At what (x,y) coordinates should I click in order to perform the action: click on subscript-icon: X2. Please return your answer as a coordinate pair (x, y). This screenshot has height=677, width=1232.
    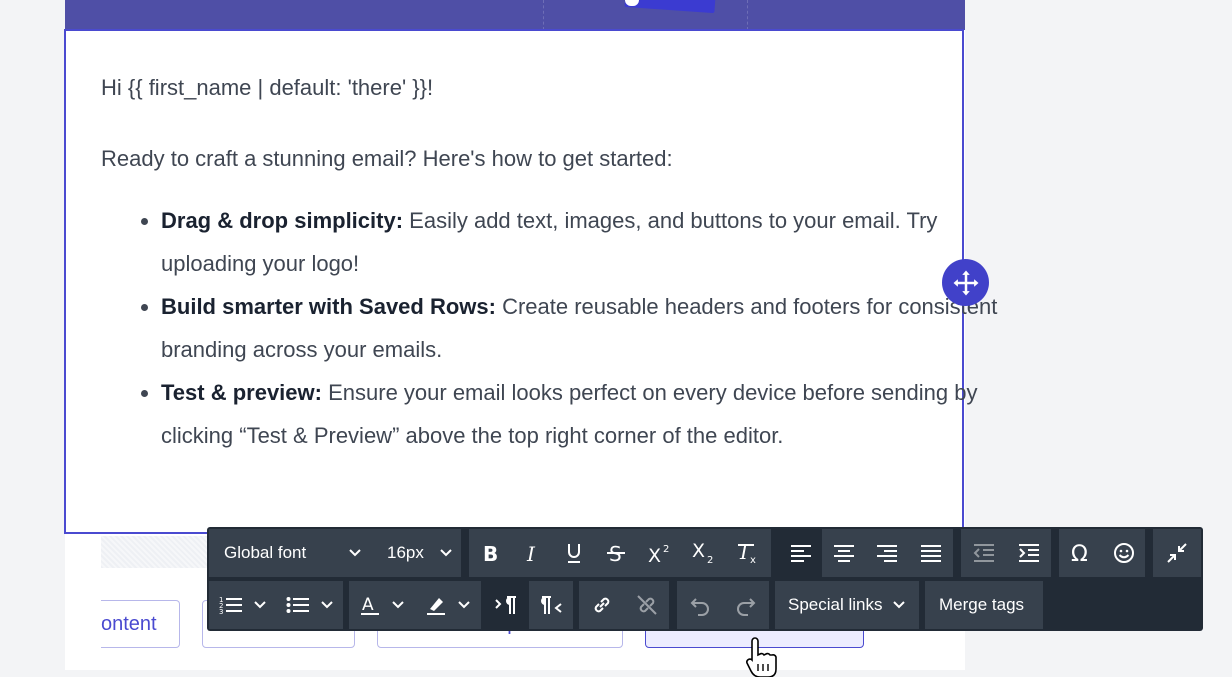
    Looking at the image, I should click on (702, 553).